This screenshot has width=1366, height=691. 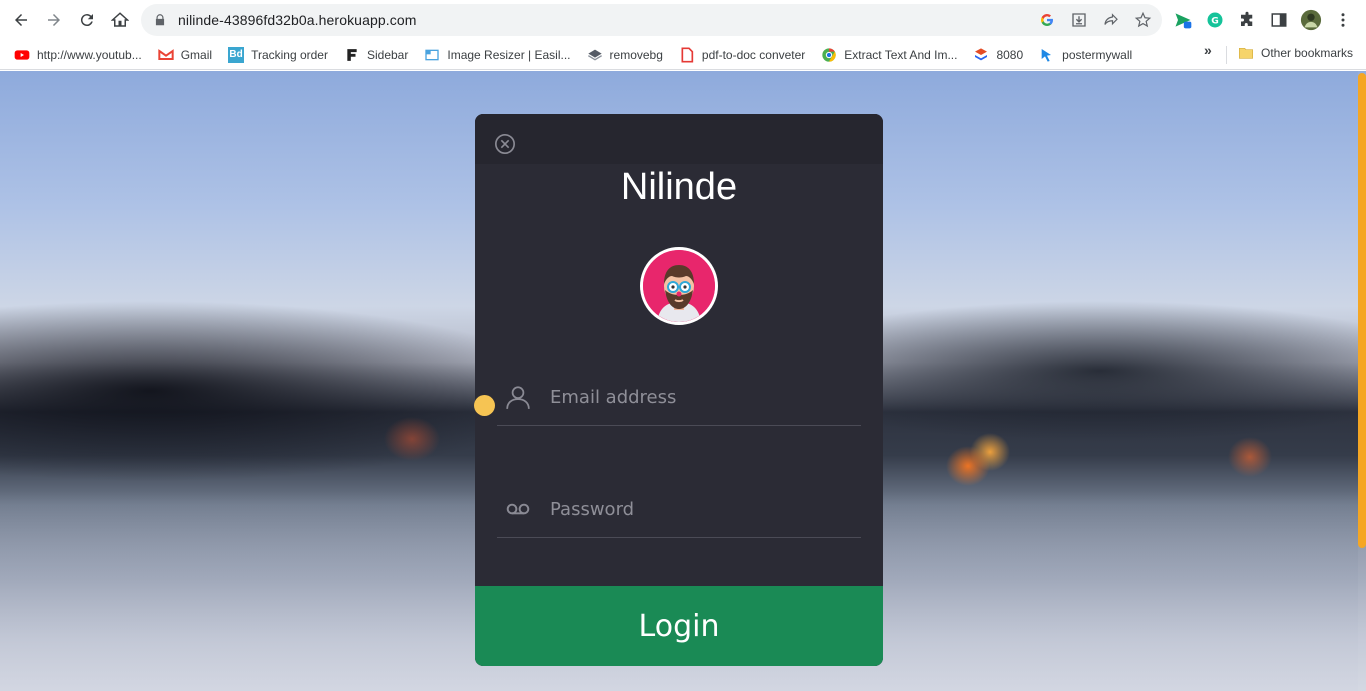 I want to click on bookmark-pdf-to-doc: pdf-to-doc conveter, so click(x=742, y=55).